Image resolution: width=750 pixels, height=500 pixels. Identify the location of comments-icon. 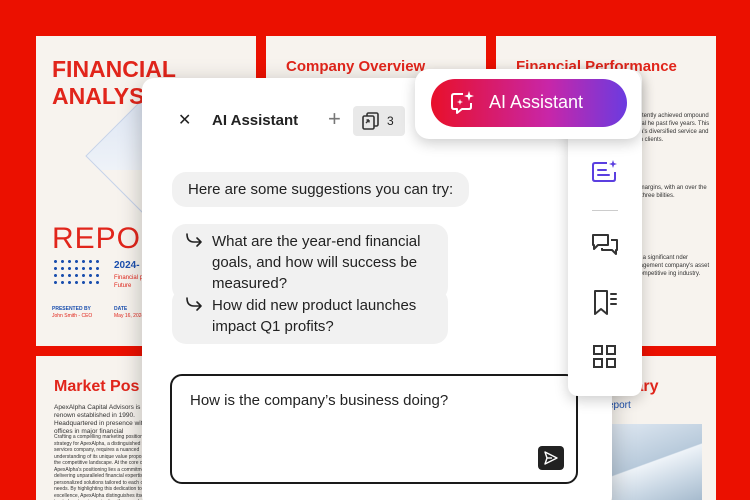
(605, 245).